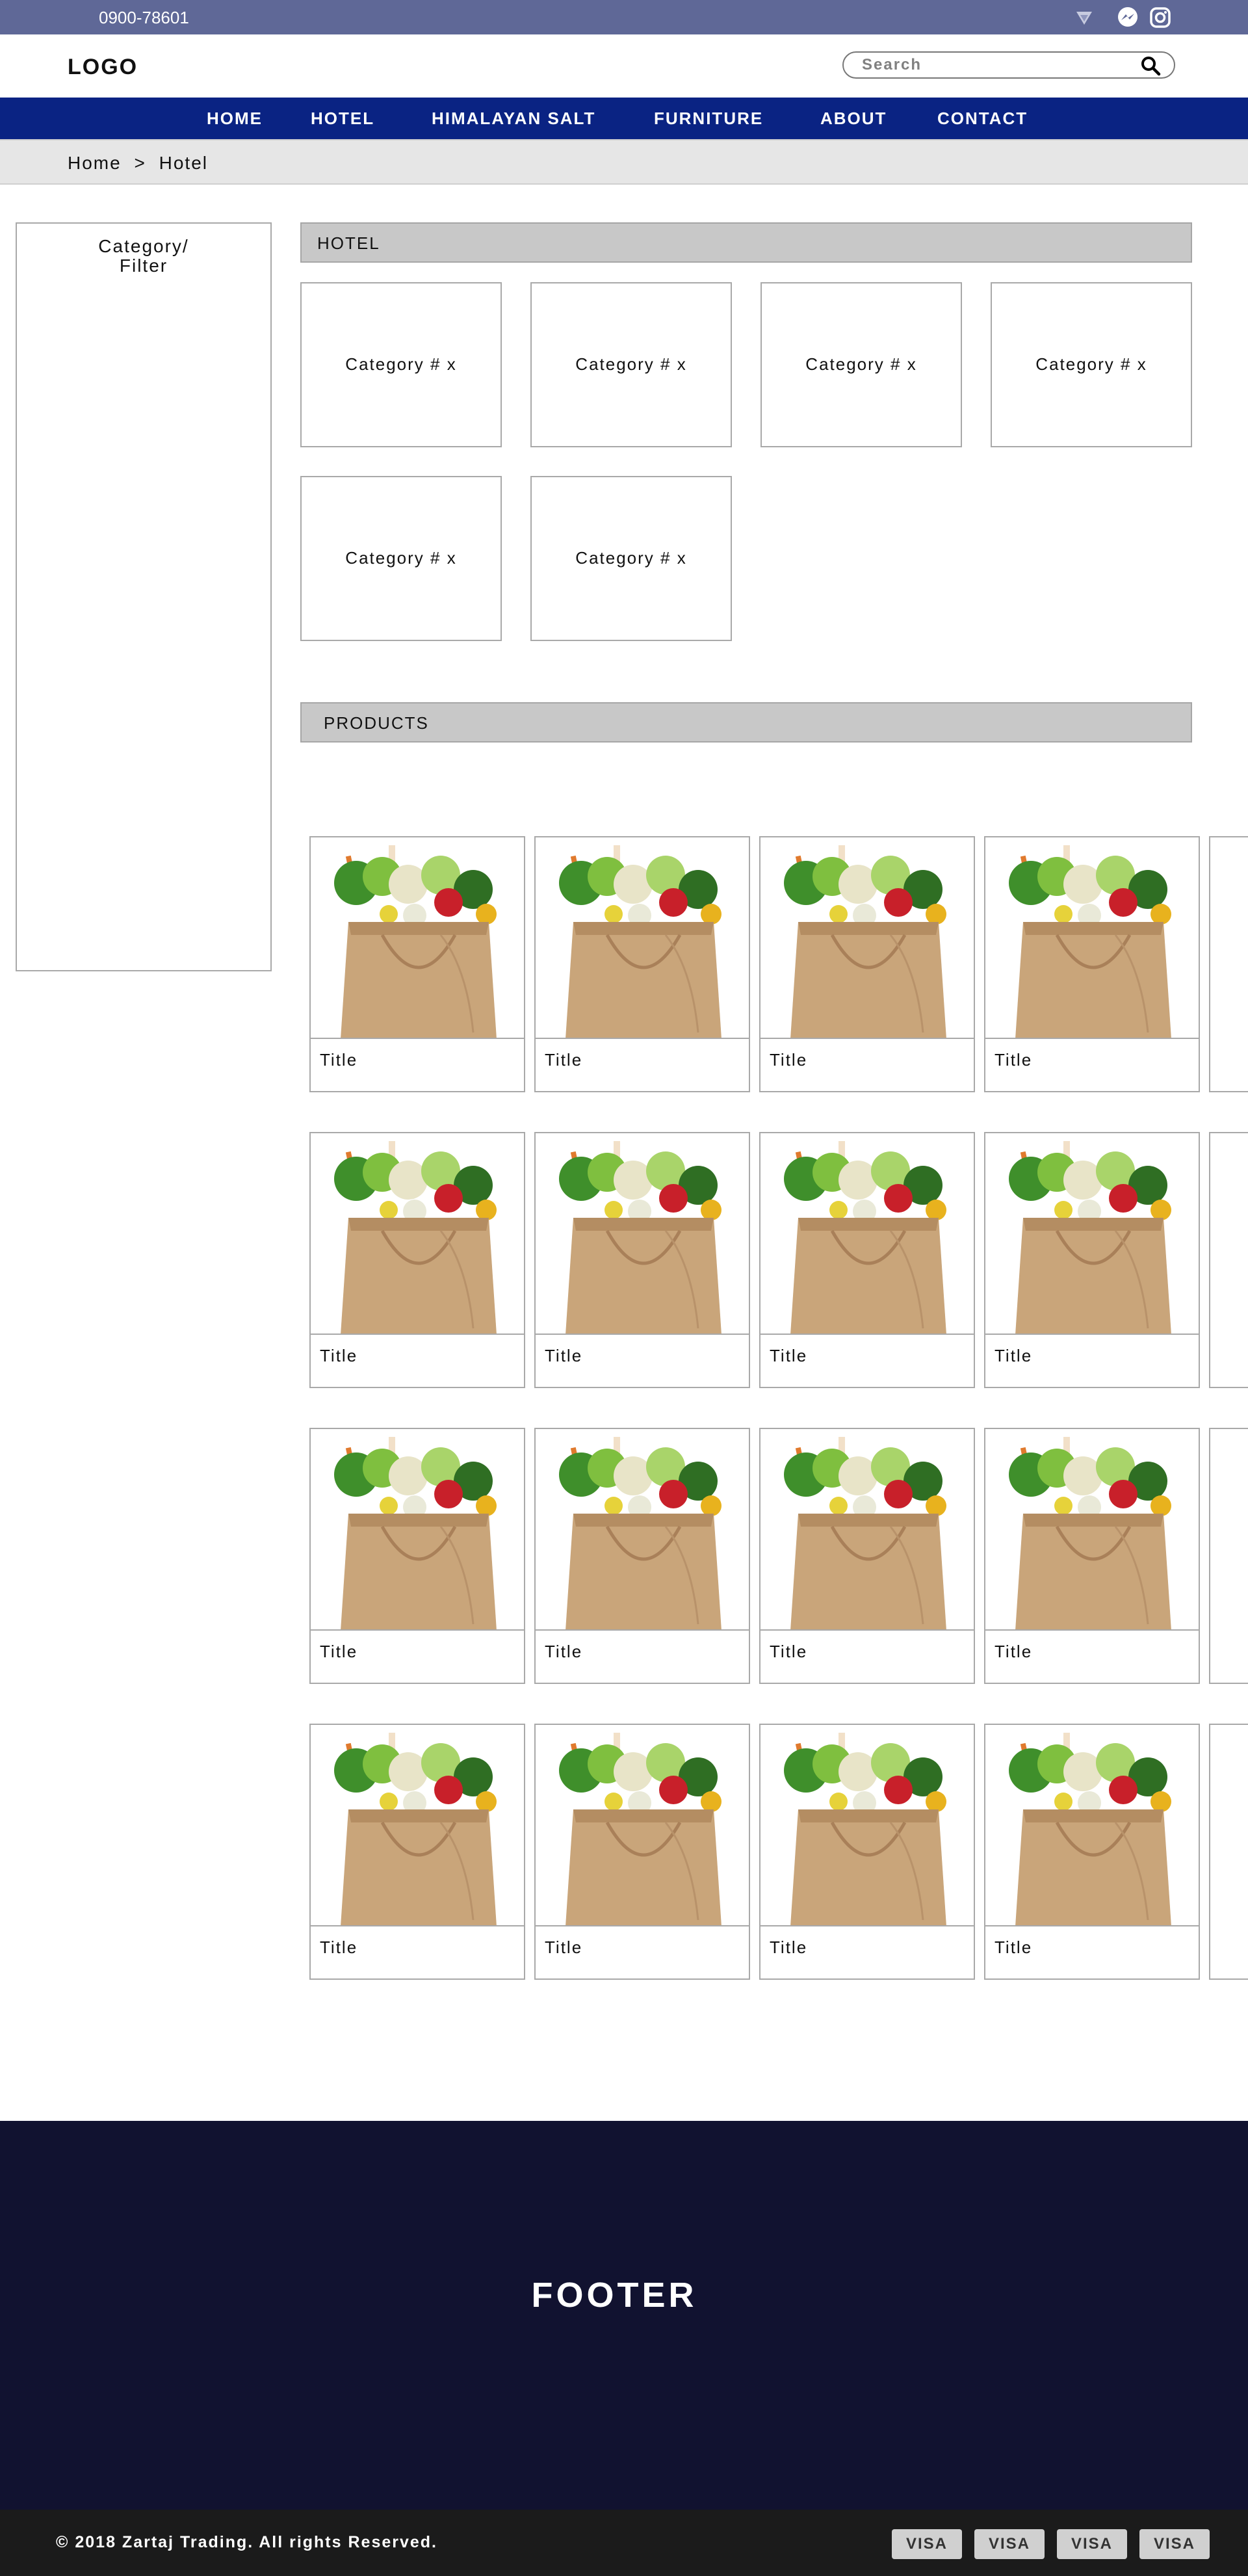 This screenshot has height=2576, width=1248. What do you see at coordinates (143, 266) in the screenshot?
I see `sidebar-title-line: Filter` at bounding box center [143, 266].